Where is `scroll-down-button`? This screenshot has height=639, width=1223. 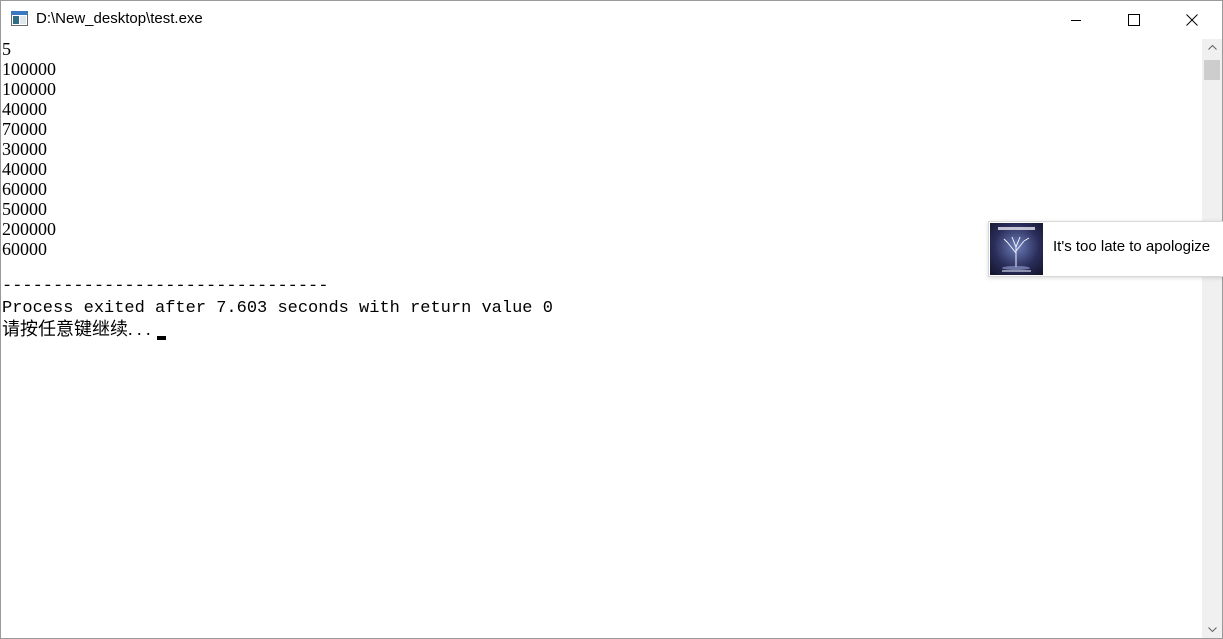 scroll-down-button is located at coordinates (1212, 629).